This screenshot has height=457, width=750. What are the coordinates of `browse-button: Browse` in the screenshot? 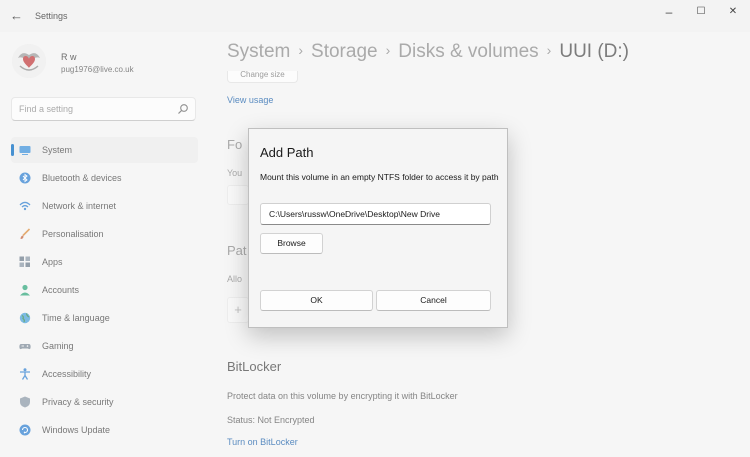 It's located at (291, 243).